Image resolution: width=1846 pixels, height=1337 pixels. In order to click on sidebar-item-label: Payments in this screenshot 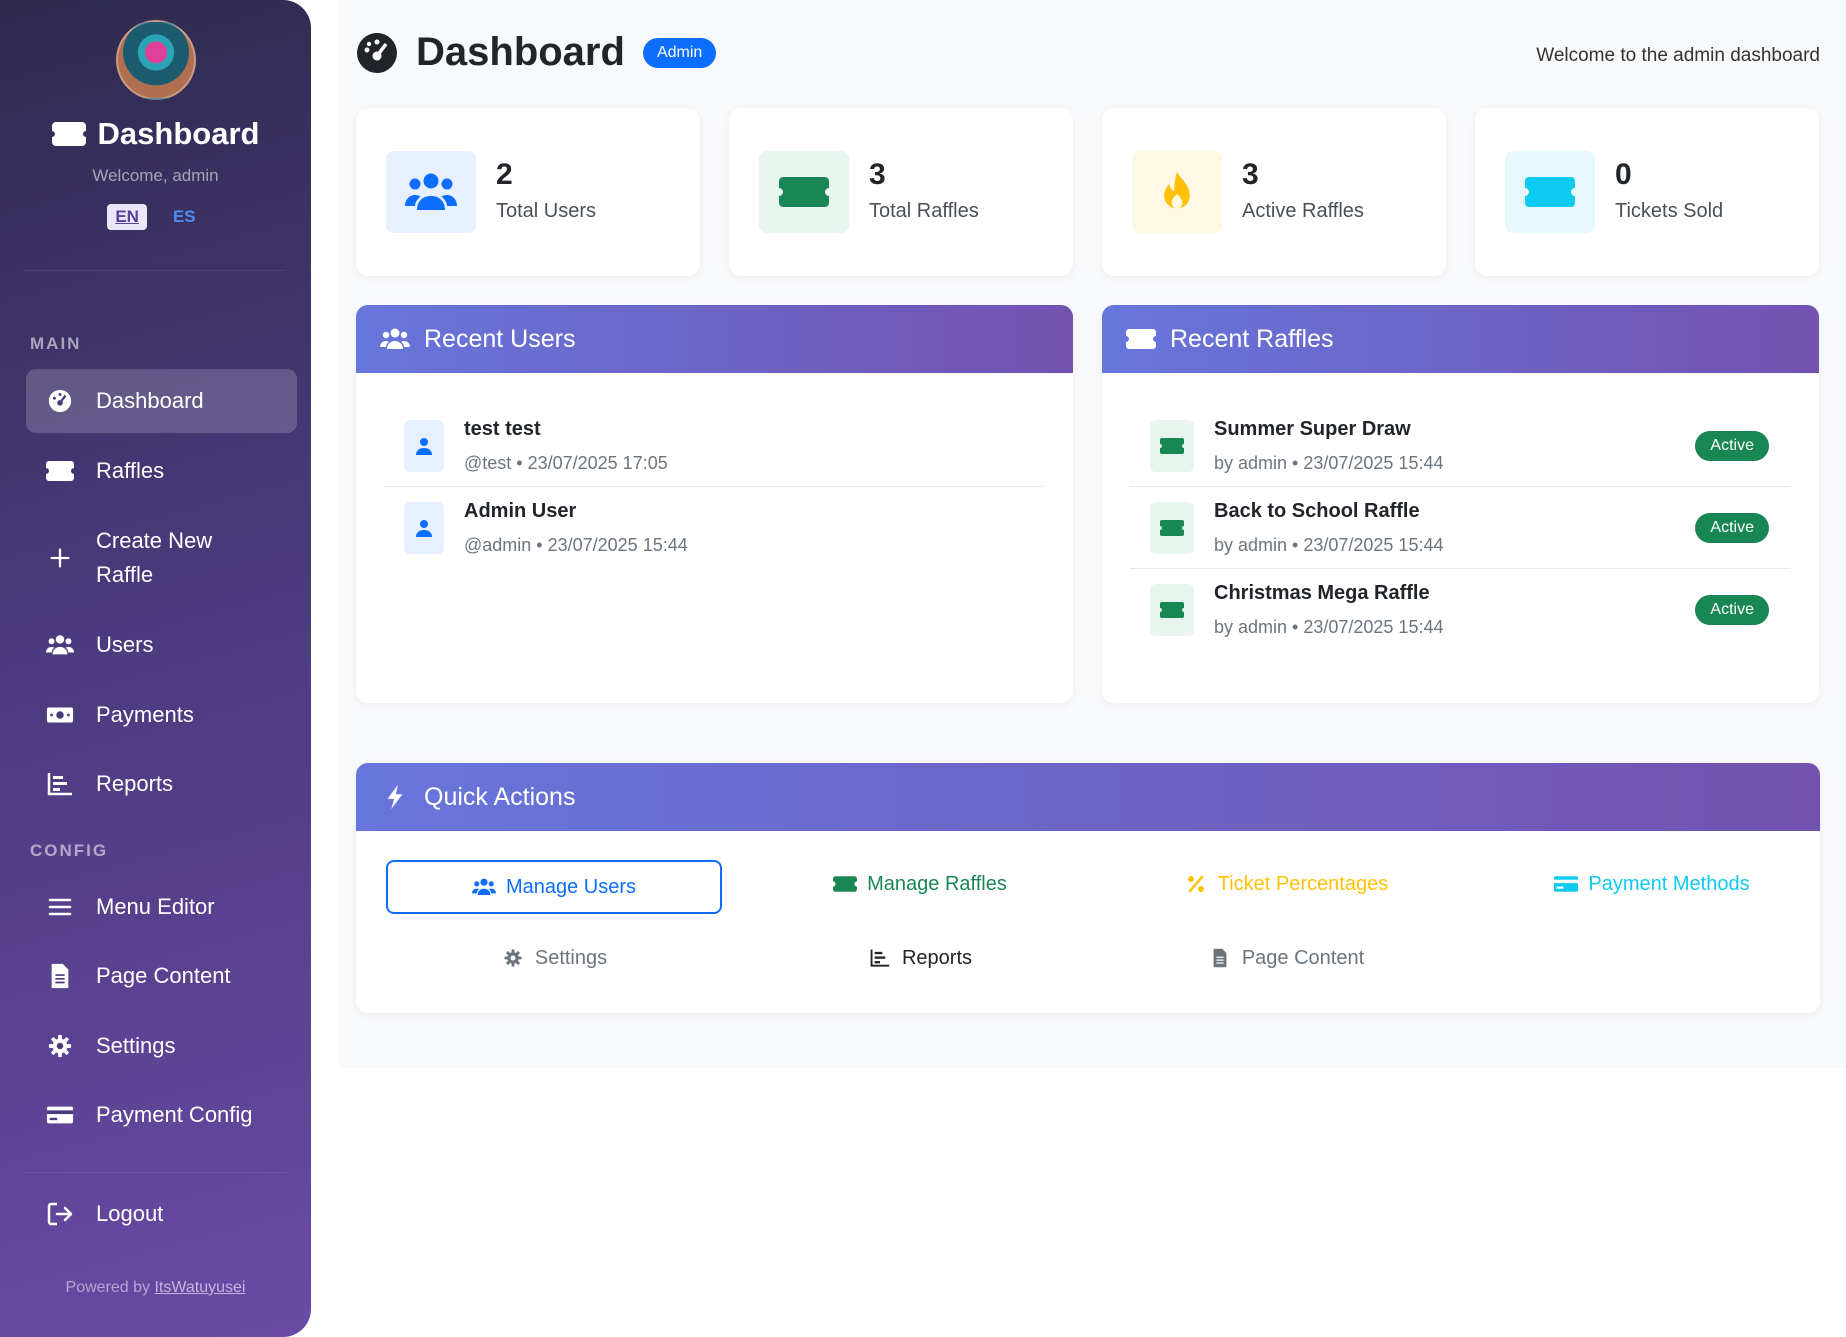, I will do `click(145, 714)`.